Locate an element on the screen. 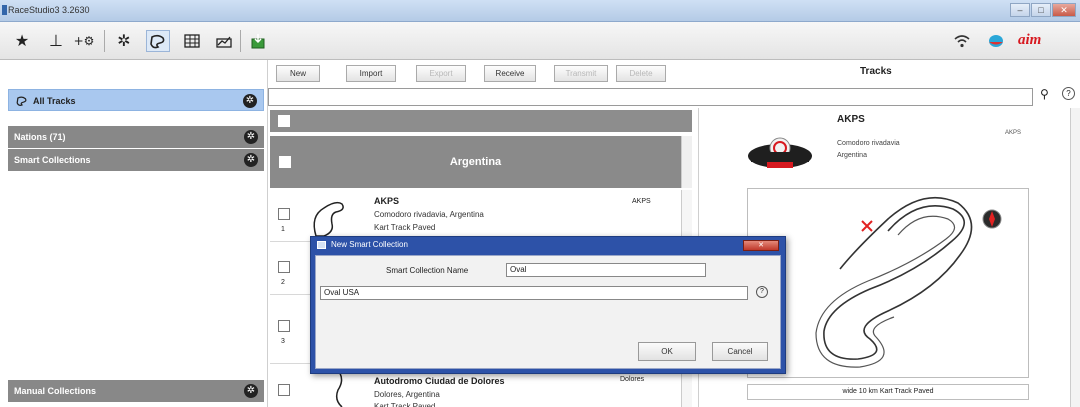 This screenshot has width=1080, height=407. sidebar-item-label: All Tracks is located at coordinates (54, 101).